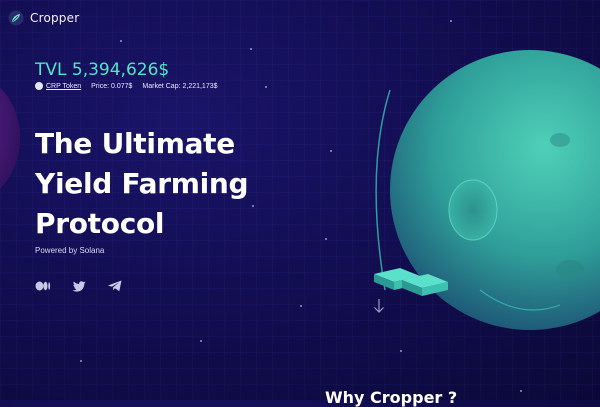 The width and height of the screenshot is (600, 407). I want to click on twitter-icon, so click(79, 286).